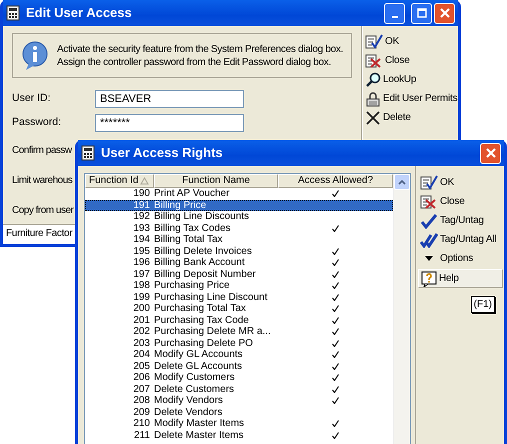 This screenshot has height=444, width=507. What do you see at coordinates (79, 13) in the screenshot?
I see `window-title: Edit User Access` at bounding box center [79, 13].